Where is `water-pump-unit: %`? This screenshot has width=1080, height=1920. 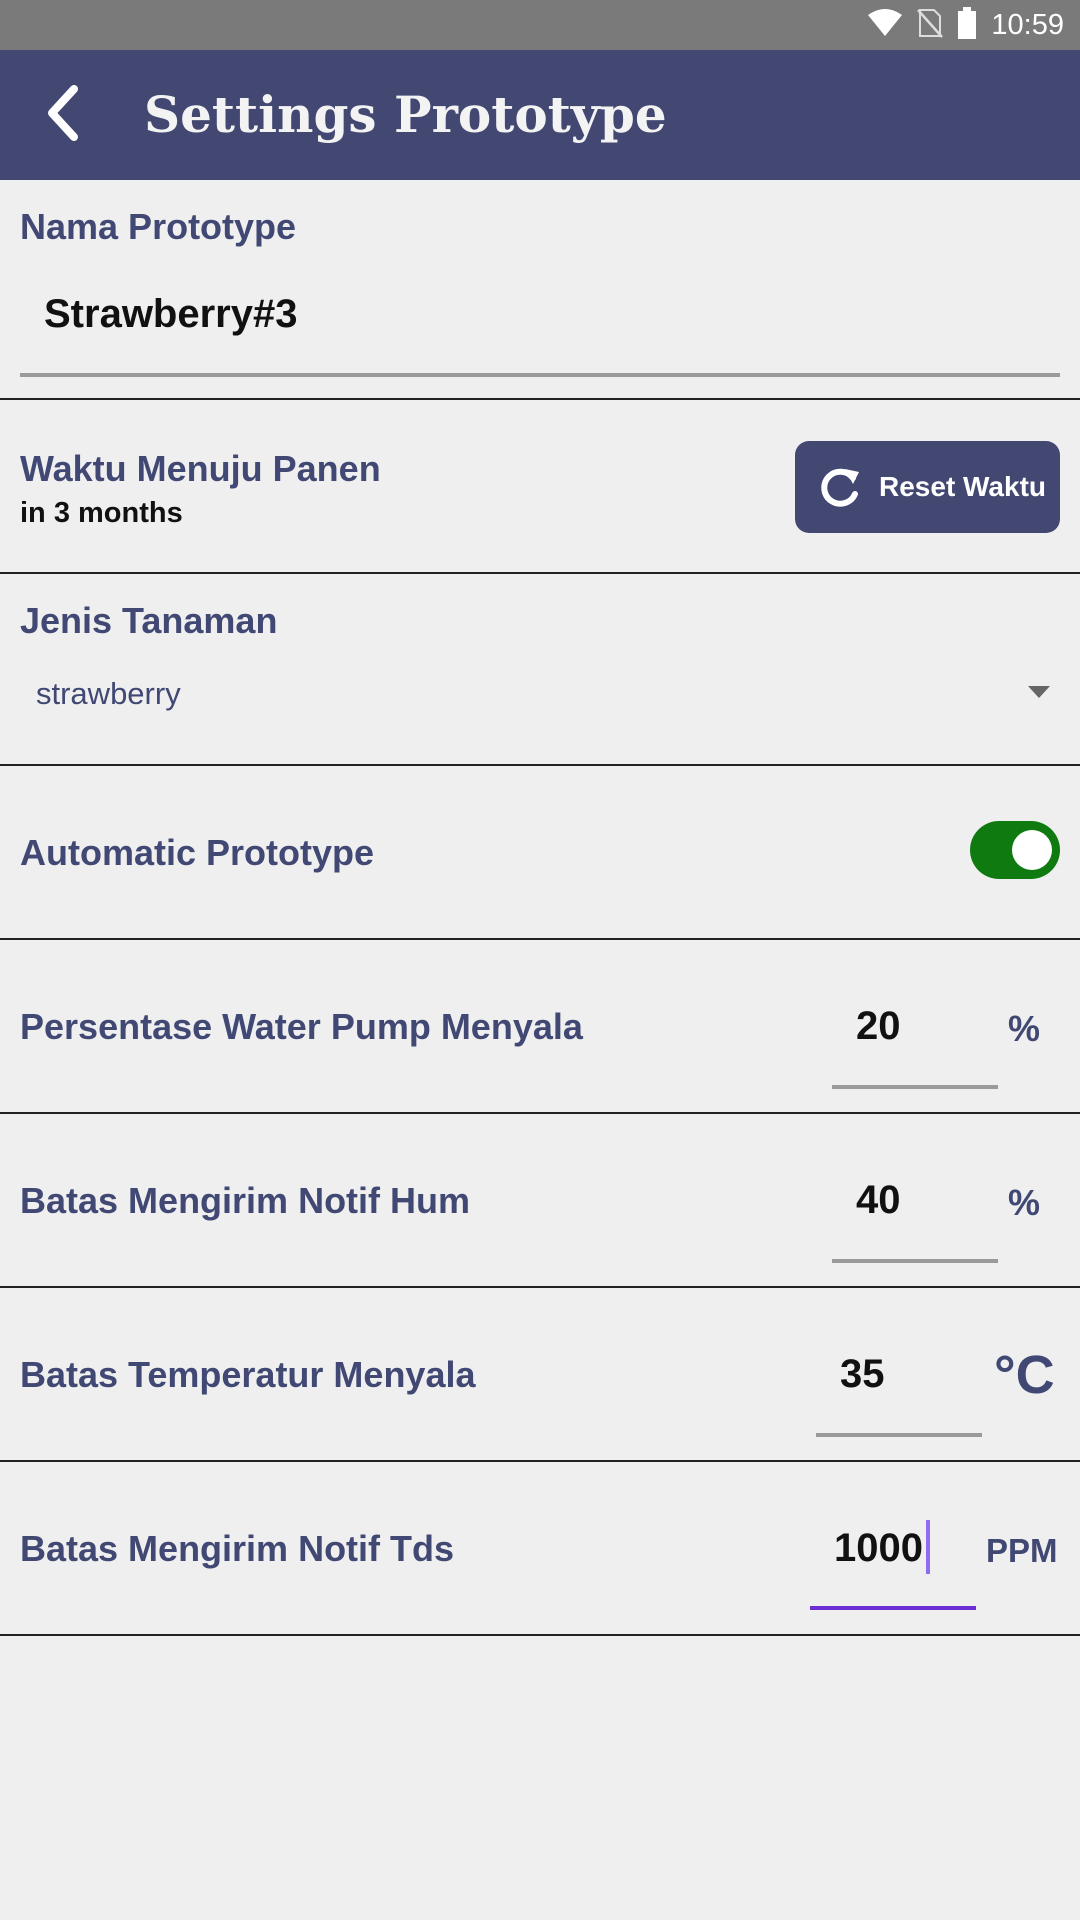
water-pump-unit: % is located at coordinates (1024, 1028).